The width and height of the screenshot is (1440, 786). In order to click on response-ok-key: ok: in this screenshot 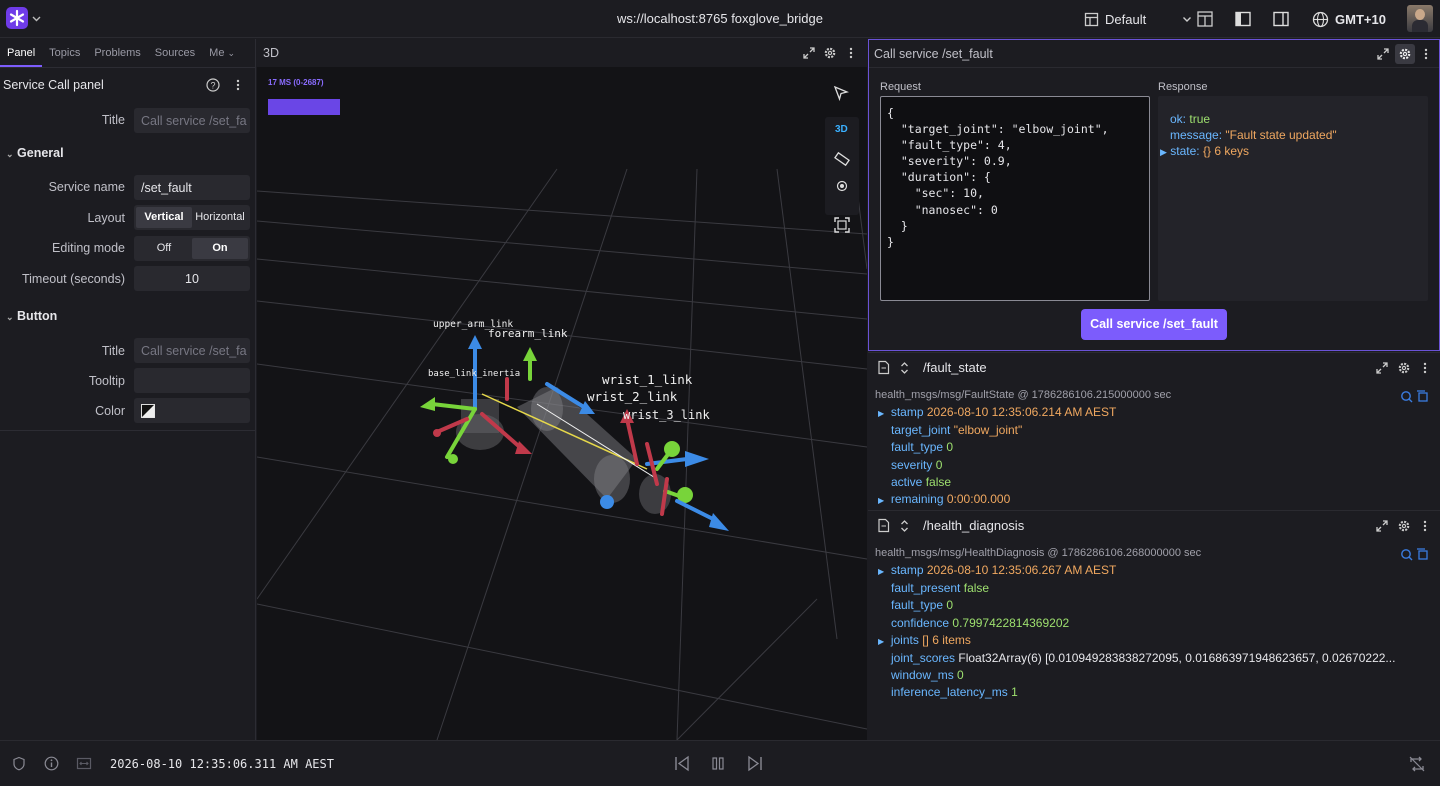, I will do `click(1178, 119)`.